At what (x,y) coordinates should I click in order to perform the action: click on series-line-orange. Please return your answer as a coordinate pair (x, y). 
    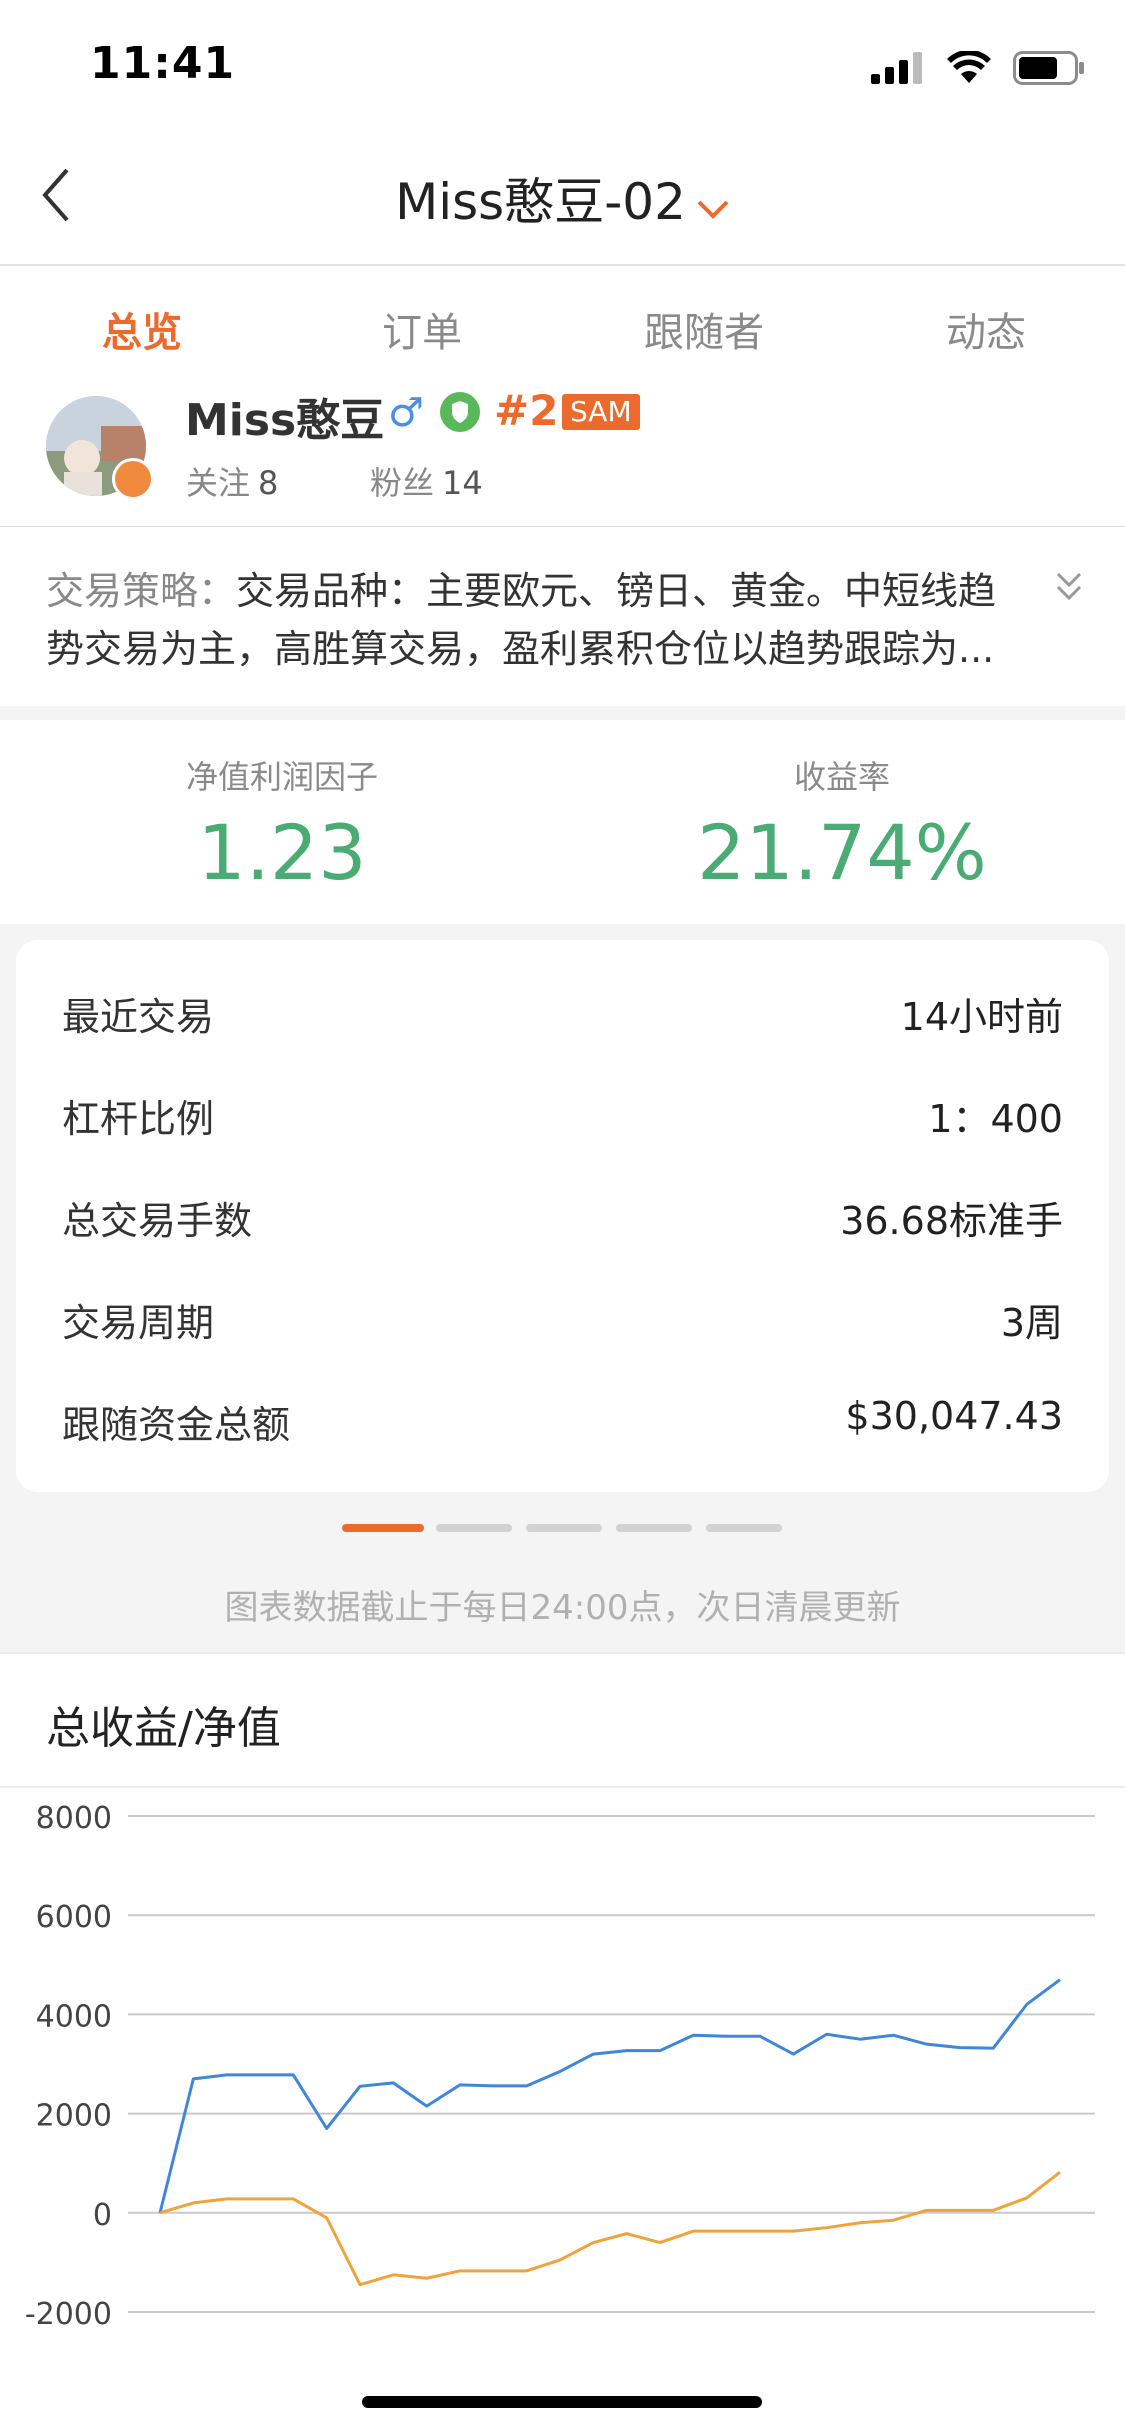
    Looking at the image, I should click on (610, 2228).